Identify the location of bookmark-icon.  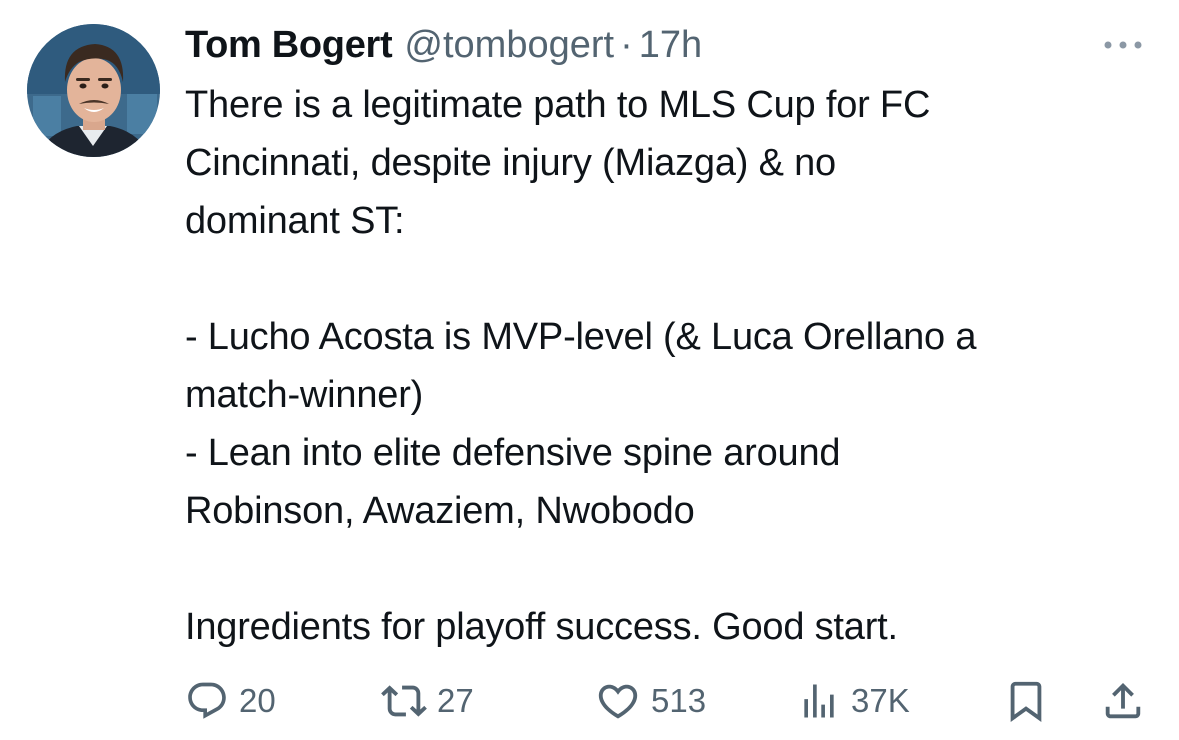
(1026, 701).